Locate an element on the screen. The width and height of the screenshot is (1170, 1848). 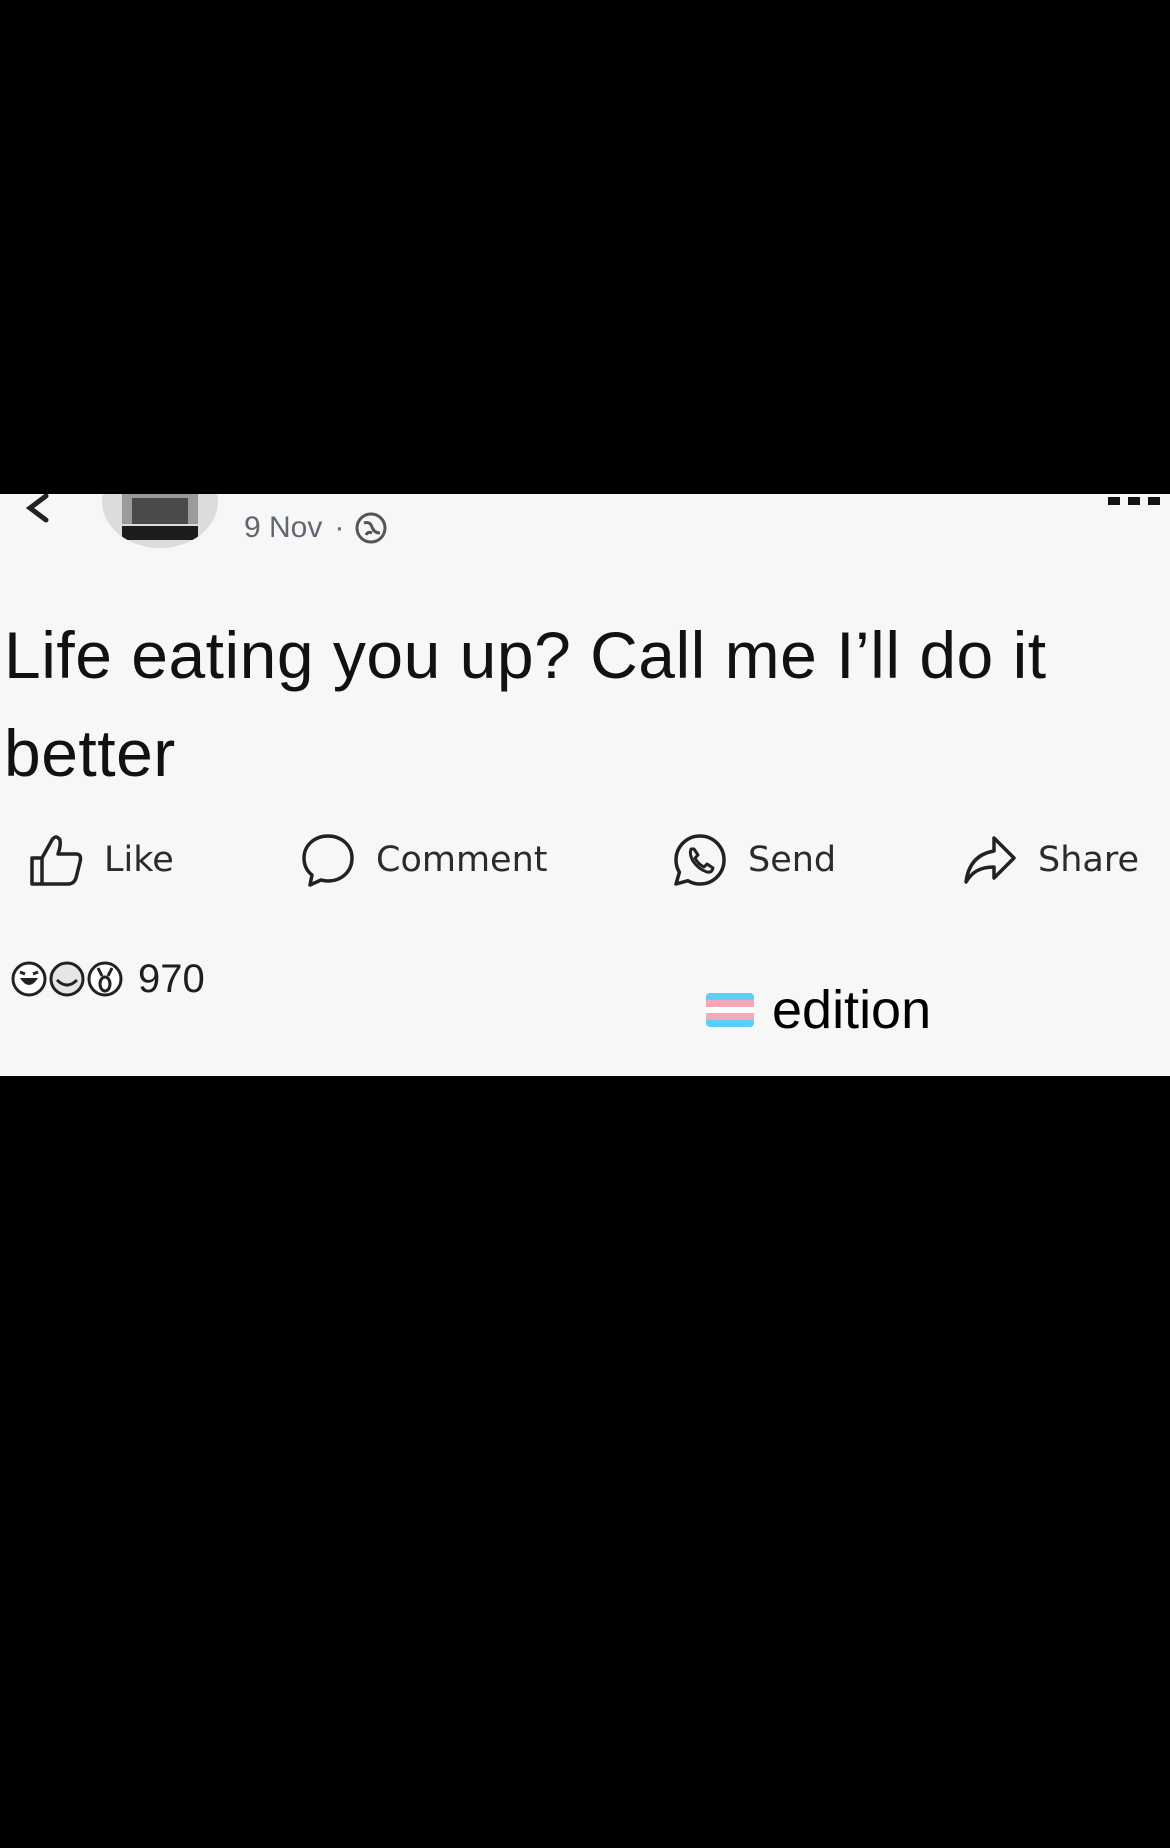
care-reaction-icon is located at coordinates (67, 979).